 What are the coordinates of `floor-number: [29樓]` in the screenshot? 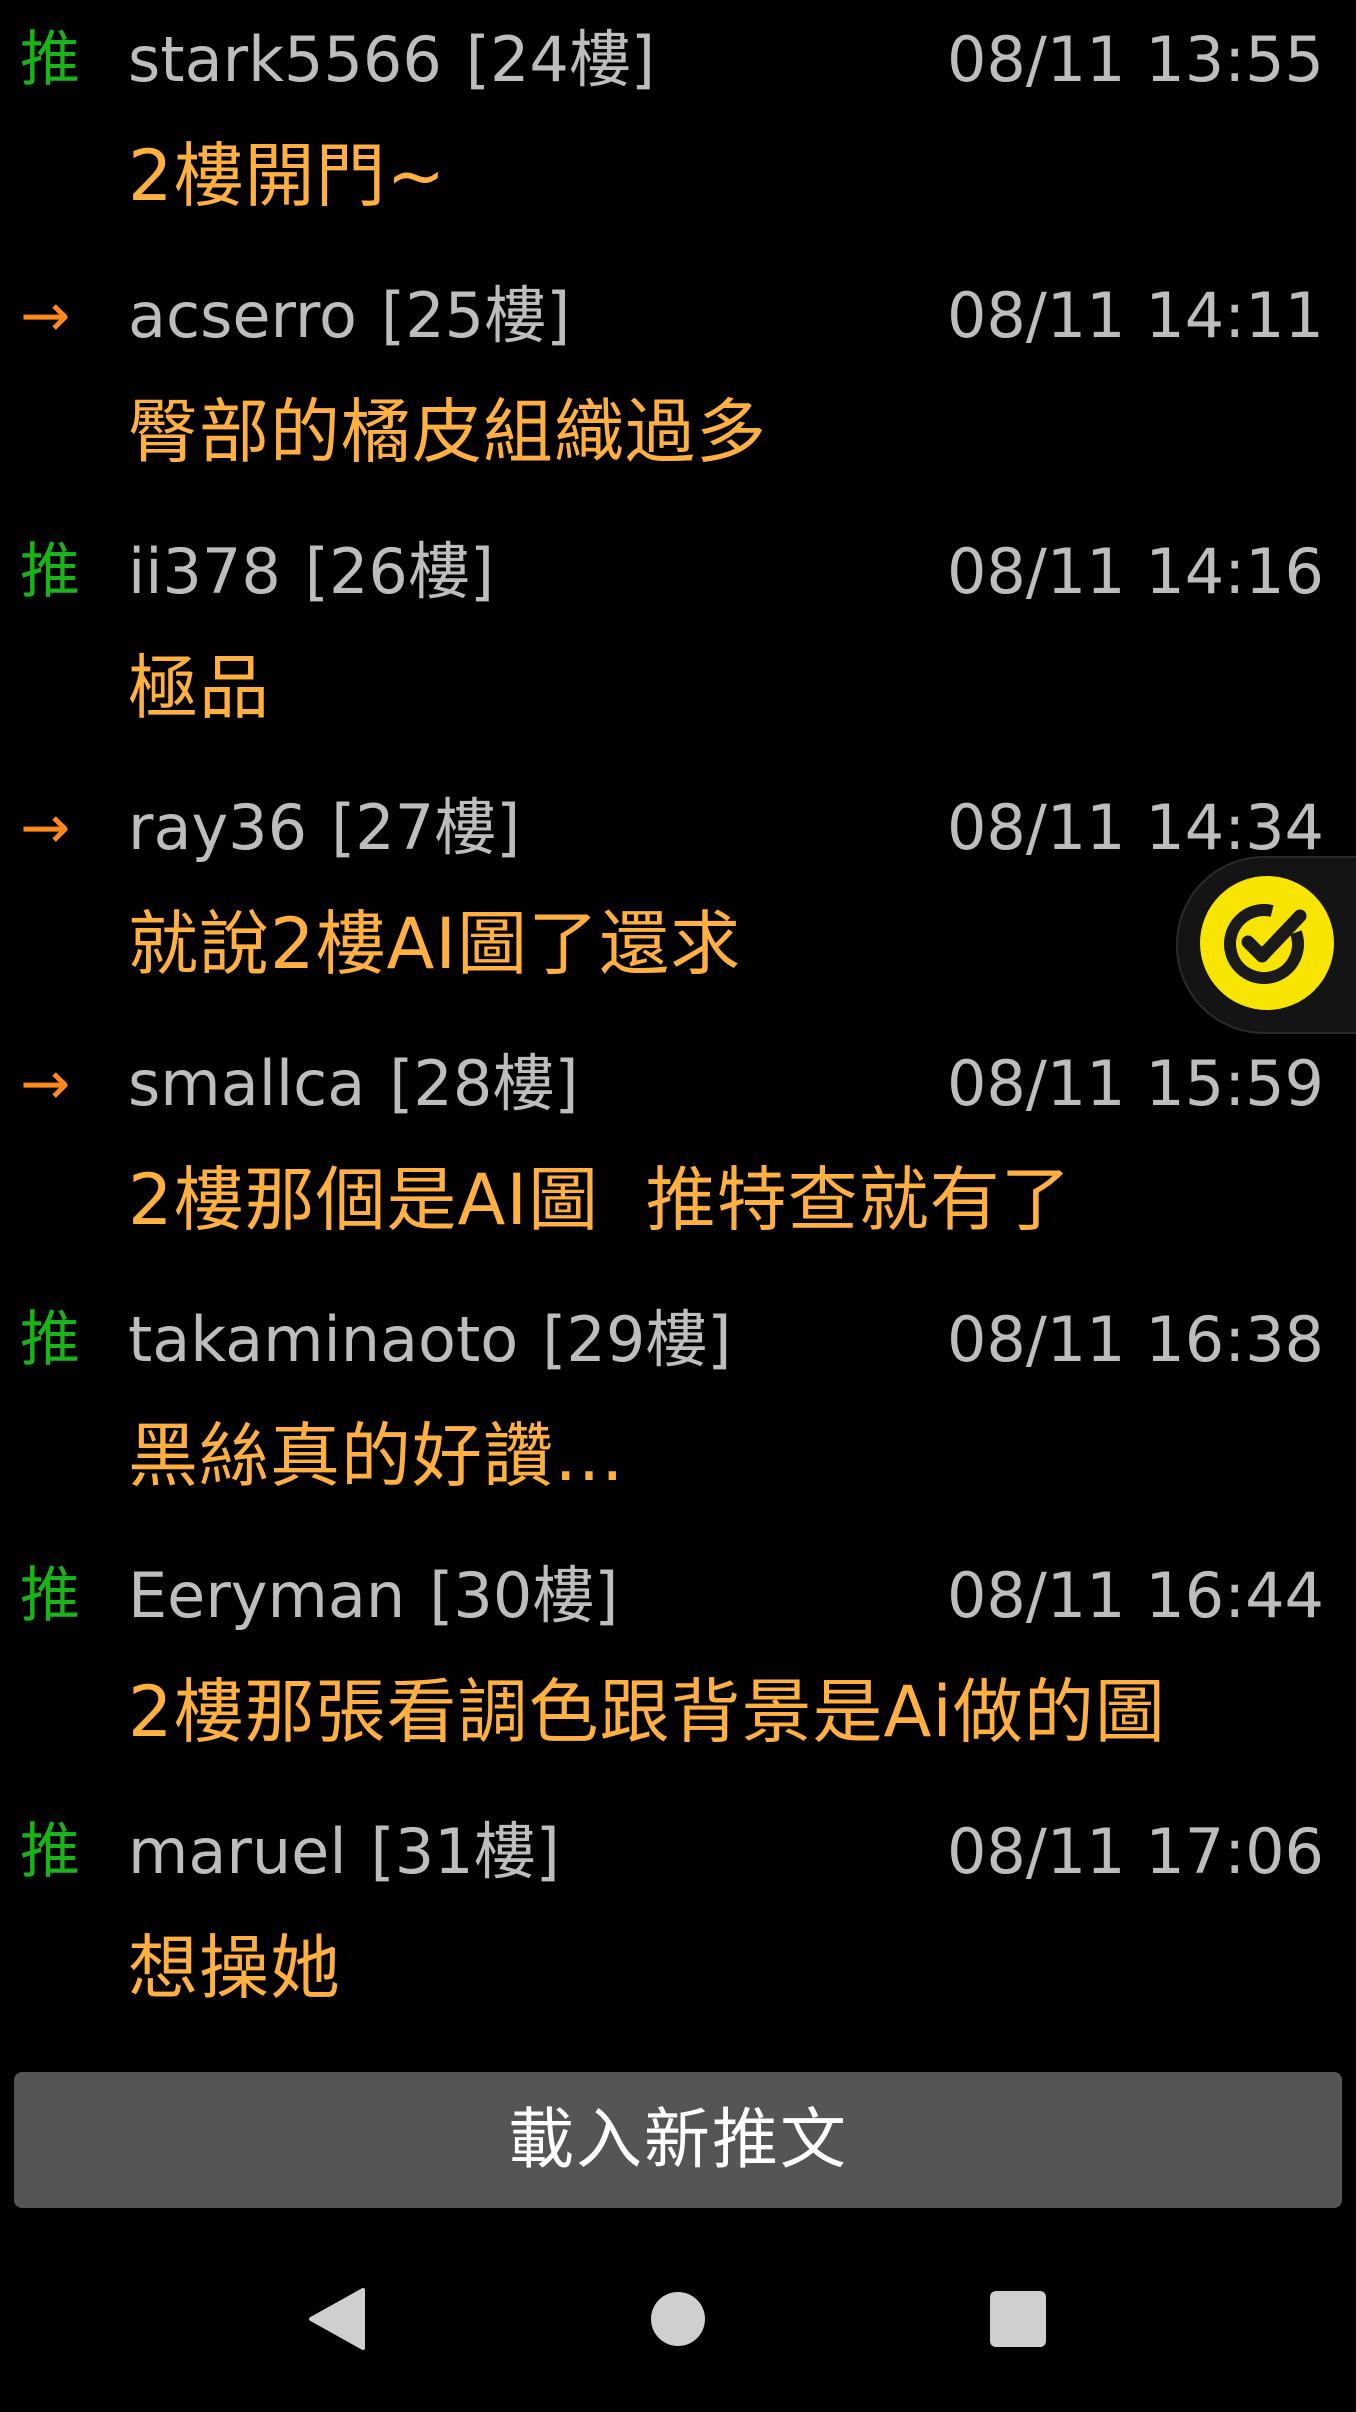 It's located at (637, 1339).